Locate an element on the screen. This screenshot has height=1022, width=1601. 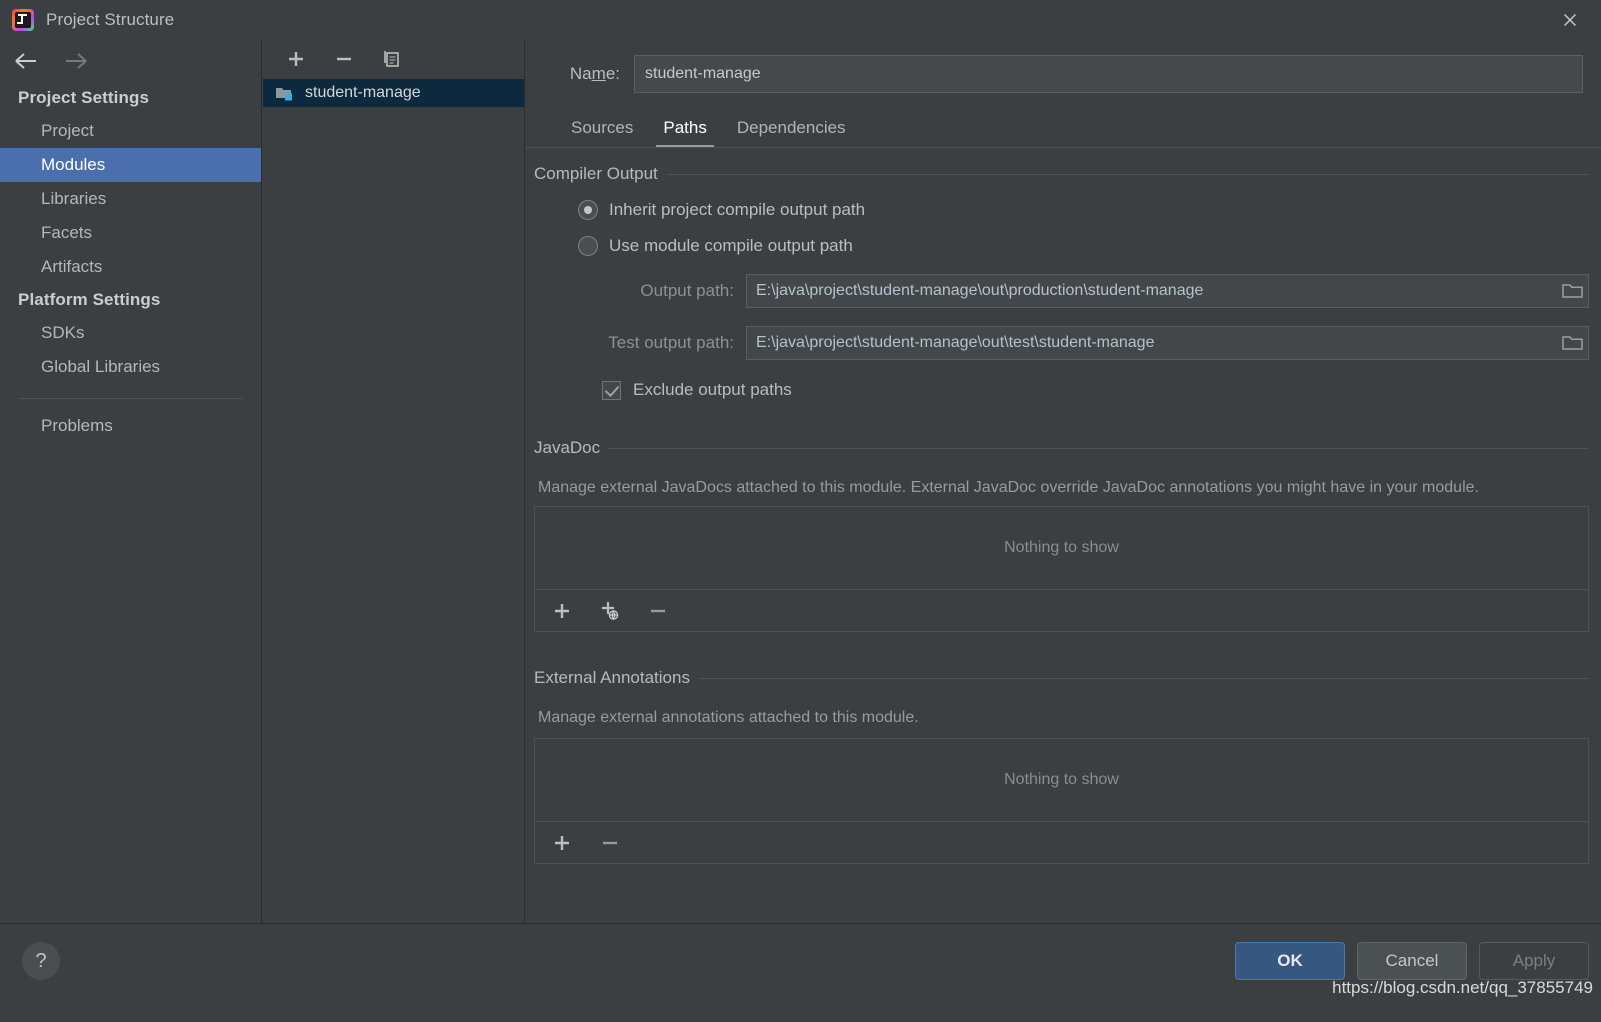
exclude-output-paths-row: Exclude output paths is located at coordinates (1095, 390).